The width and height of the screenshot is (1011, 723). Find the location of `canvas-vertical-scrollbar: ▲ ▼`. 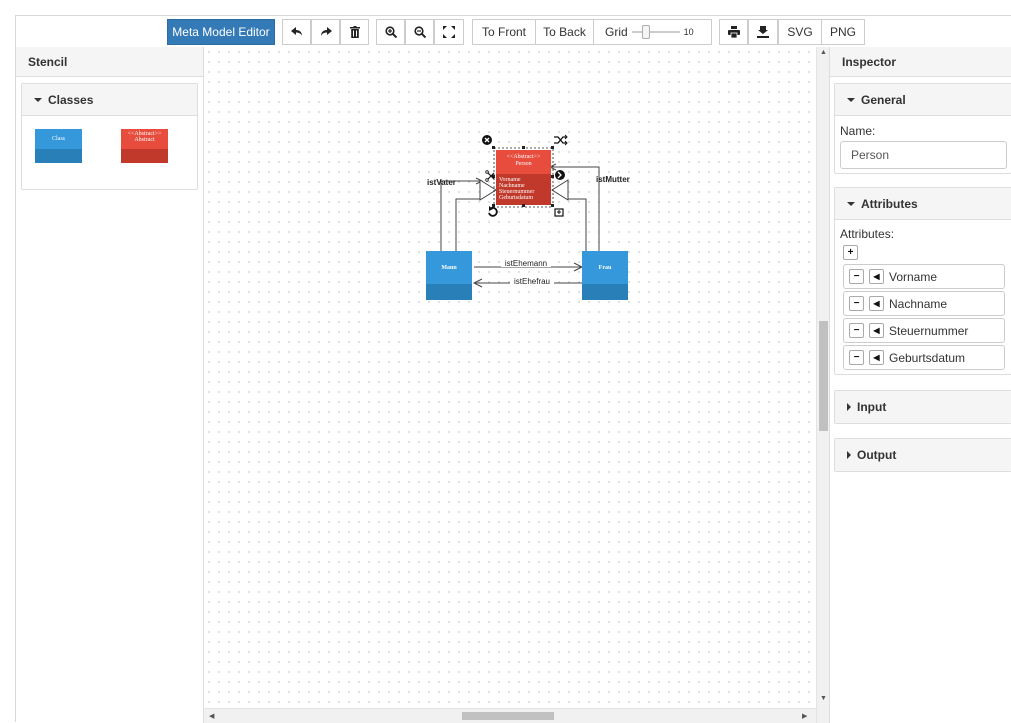

canvas-vertical-scrollbar: ▲ ▼ is located at coordinates (822, 385).